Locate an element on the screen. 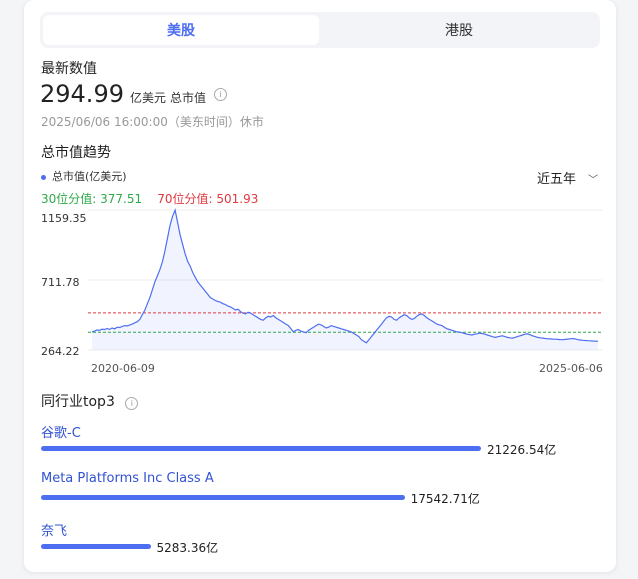 The width and height of the screenshot is (638, 579). peer-name: Meta Platforms Inc Class A is located at coordinates (127, 478).